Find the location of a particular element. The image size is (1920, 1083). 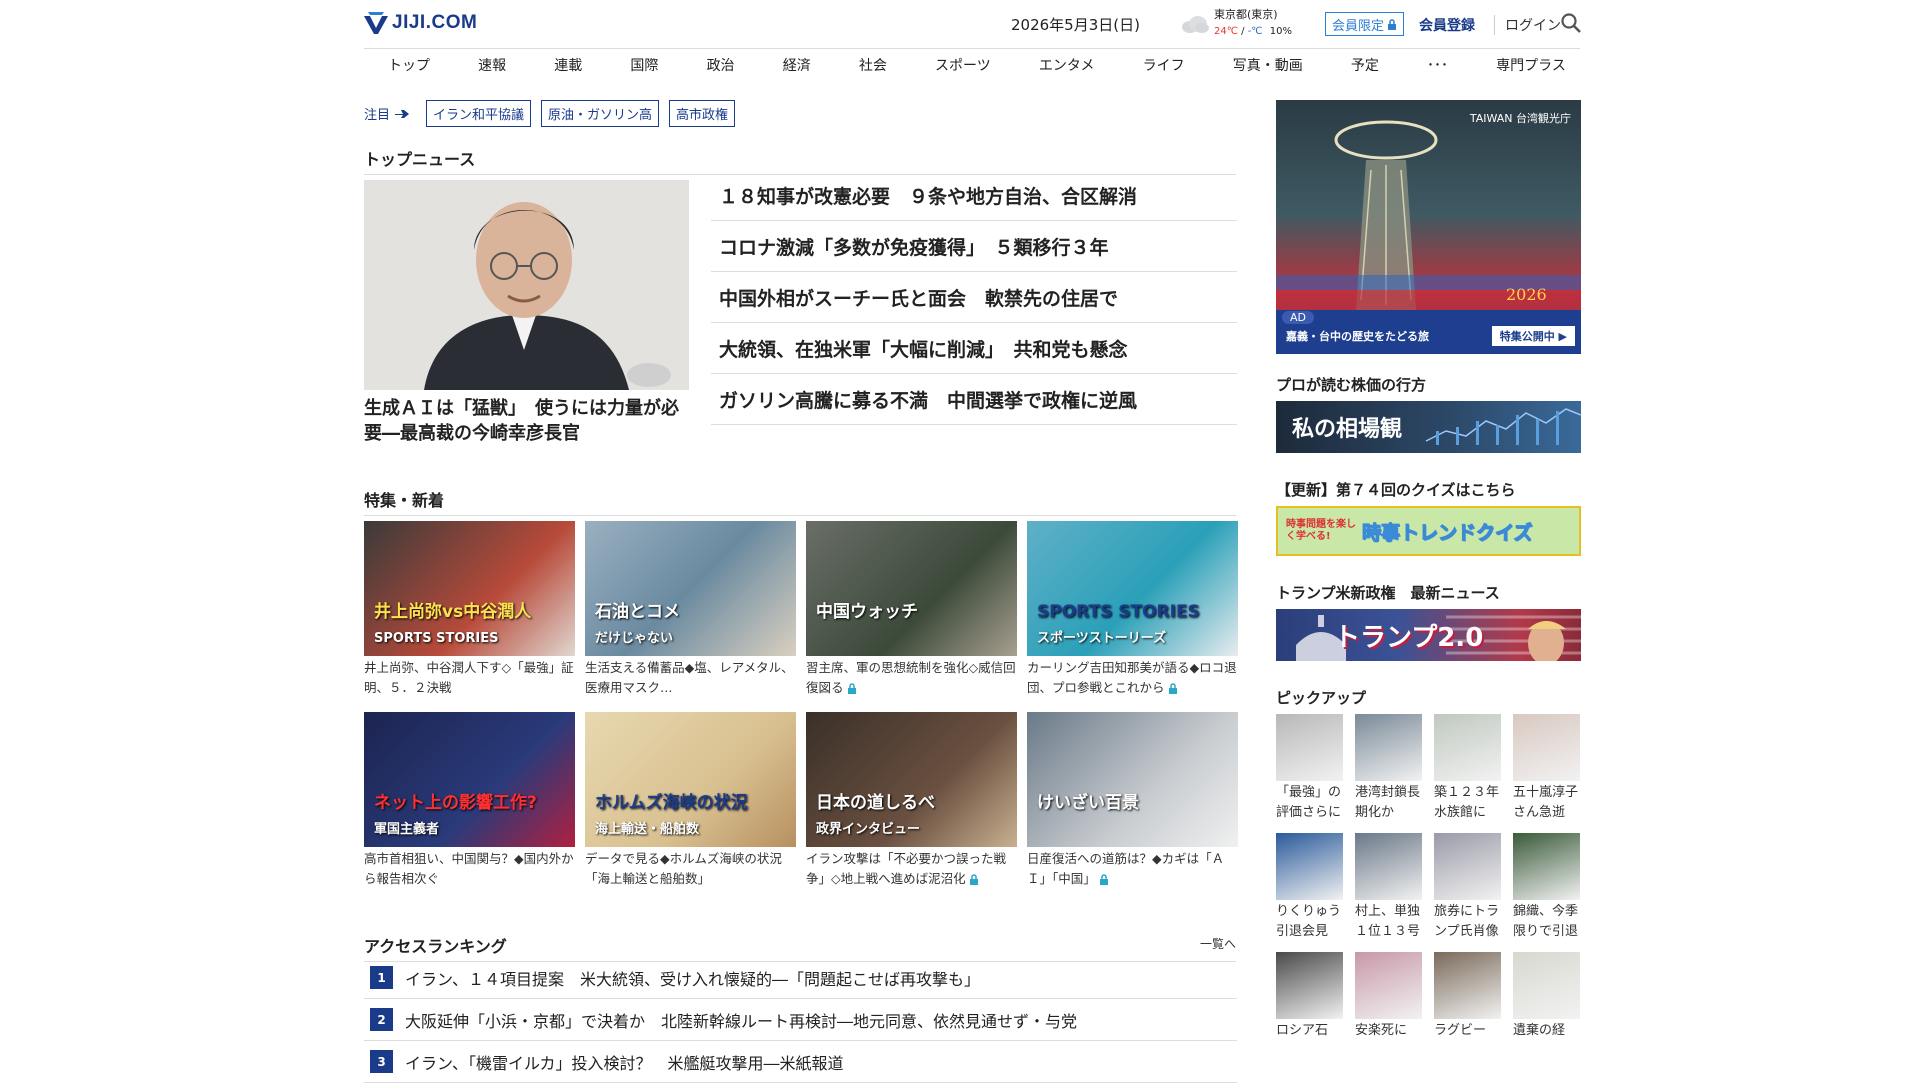

nav-item-7: スポーツ is located at coordinates (963, 65).